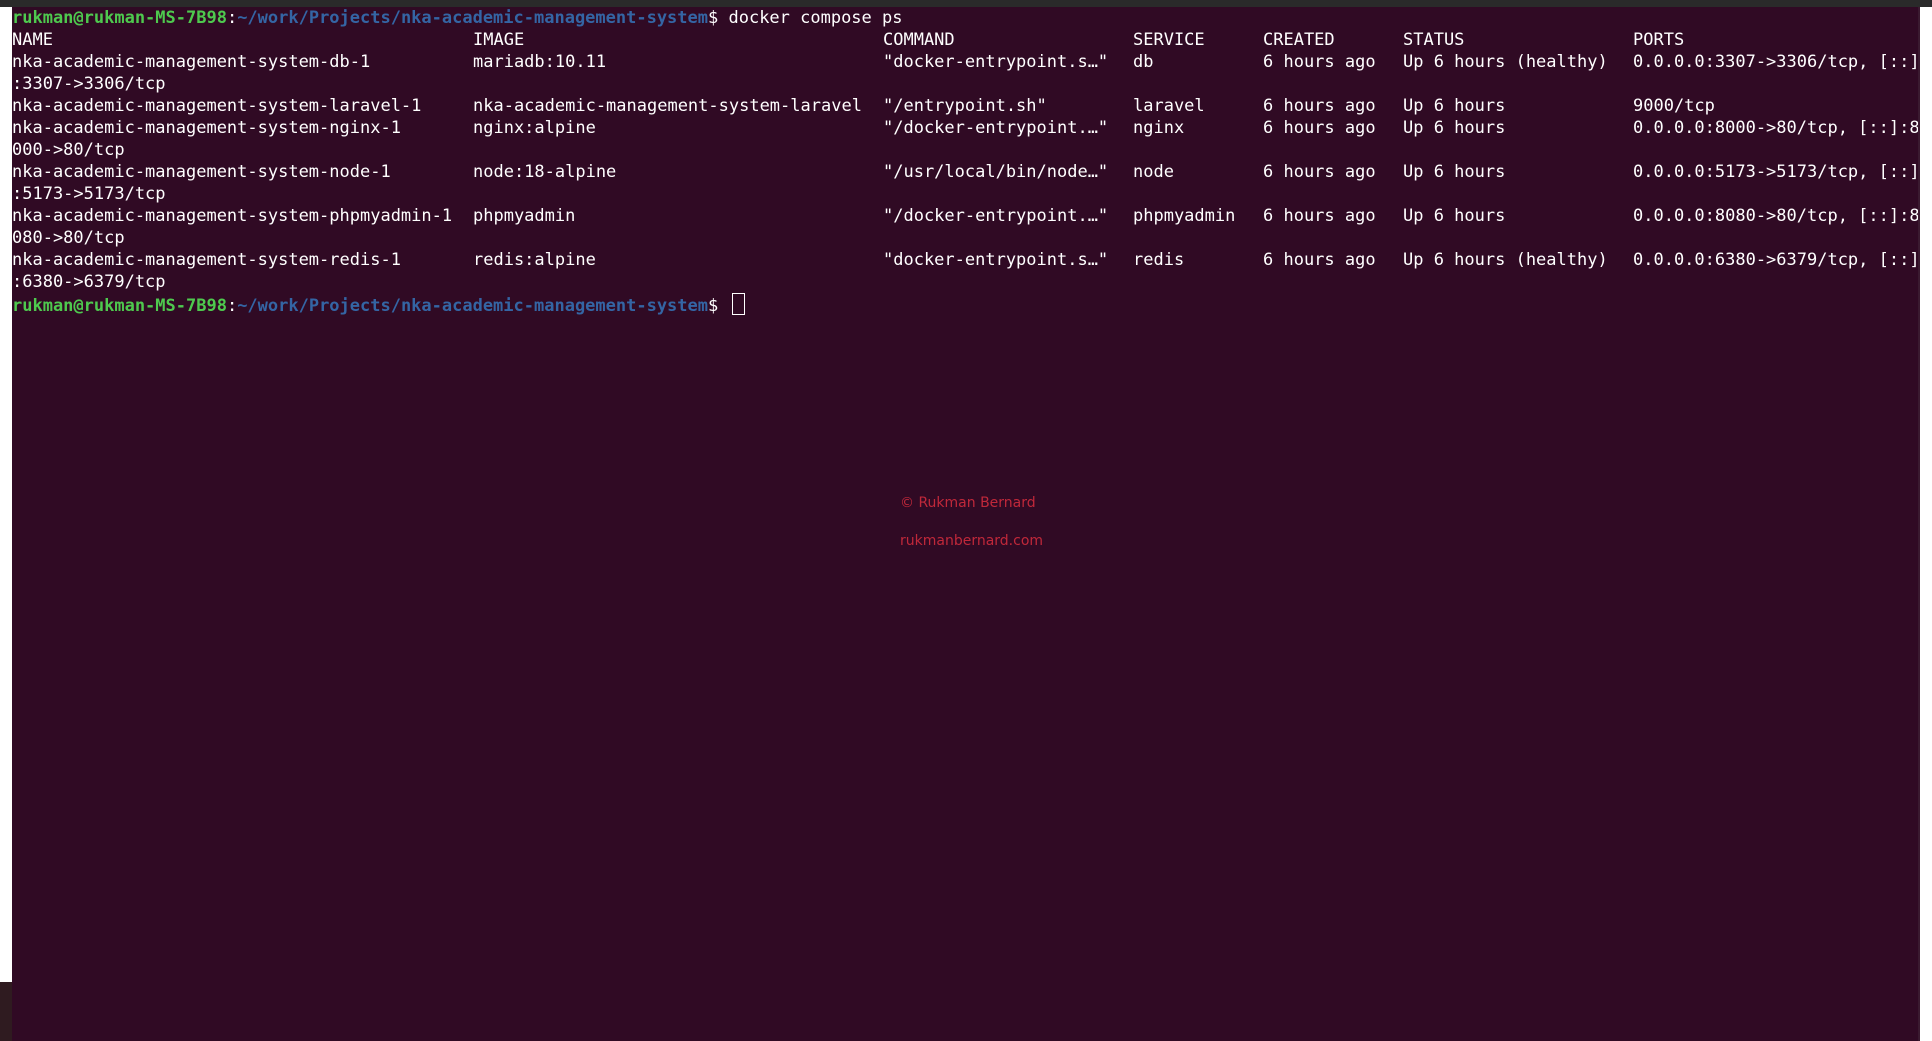 This screenshot has width=1932, height=1041. Describe the element at coordinates (1143, 62) in the screenshot. I see `row-service: db` at that location.